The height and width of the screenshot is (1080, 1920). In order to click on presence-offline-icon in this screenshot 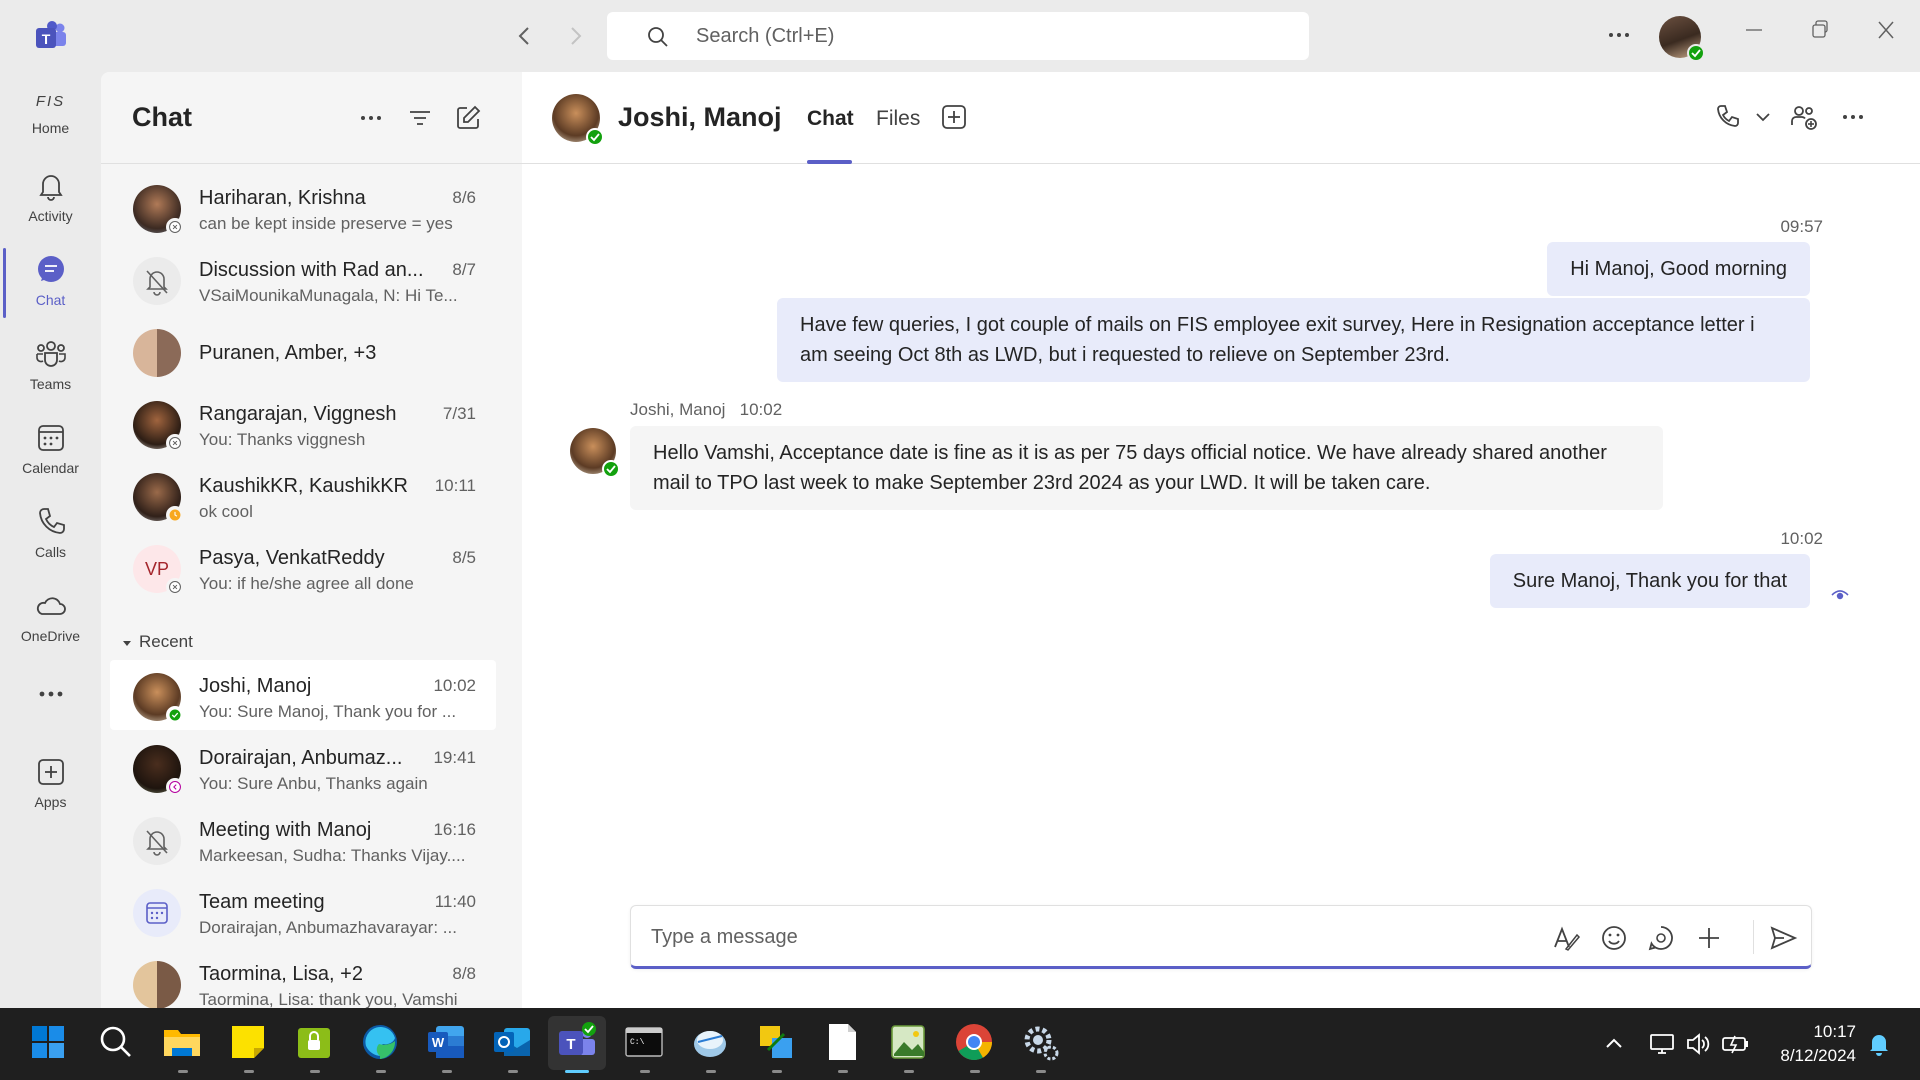, I will do `click(175, 443)`.